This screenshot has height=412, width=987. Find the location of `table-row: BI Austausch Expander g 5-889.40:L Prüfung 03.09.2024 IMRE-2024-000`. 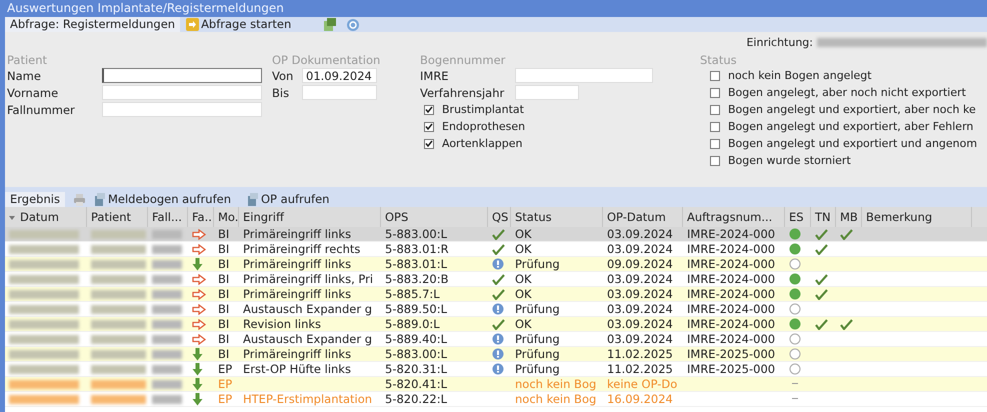

table-row: BI Austausch Expander g 5-889.40:L Prüfung 03.09.2024 IMRE-2024-000 is located at coordinates (496, 339).